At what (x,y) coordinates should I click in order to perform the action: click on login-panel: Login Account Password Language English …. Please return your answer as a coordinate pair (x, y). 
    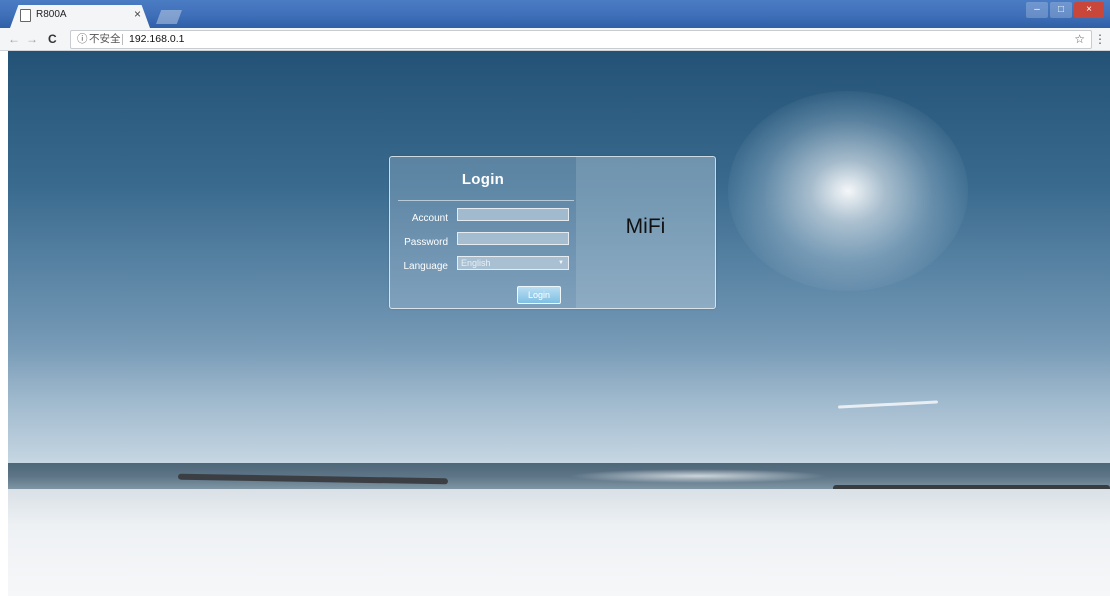
    Looking at the image, I should click on (552, 232).